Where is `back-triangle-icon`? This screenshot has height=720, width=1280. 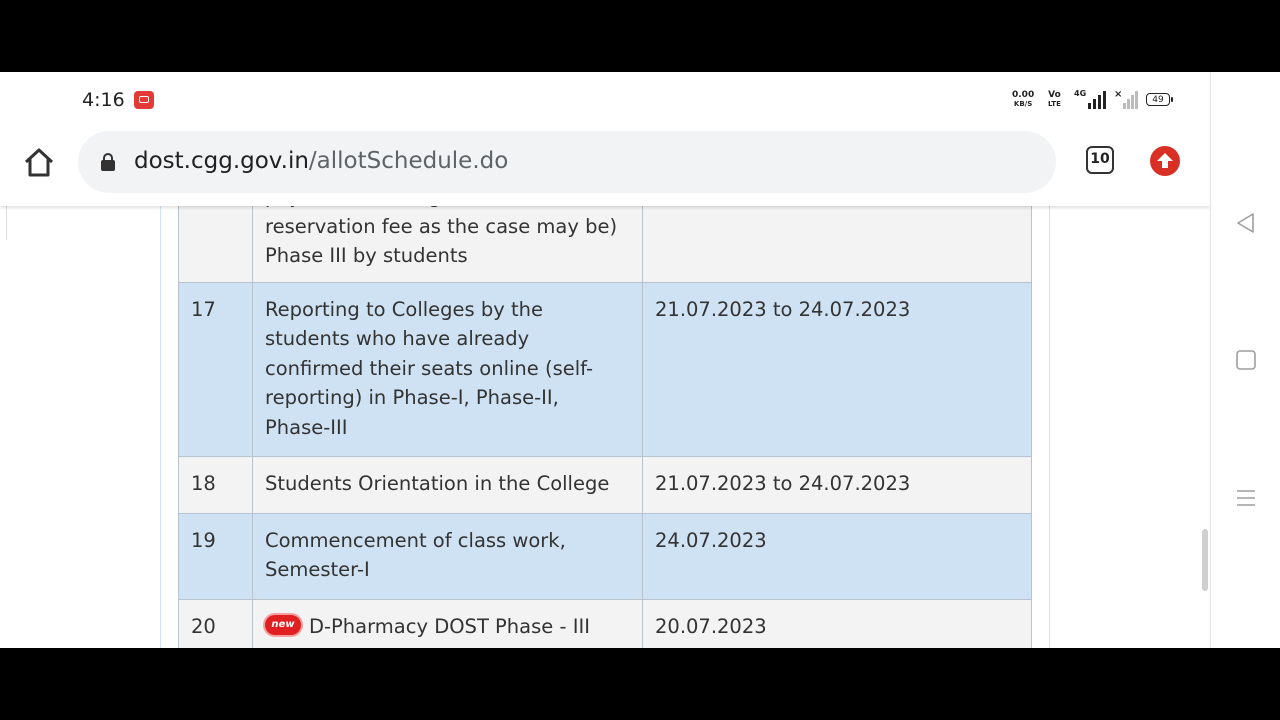
back-triangle-icon is located at coordinates (1245, 223).